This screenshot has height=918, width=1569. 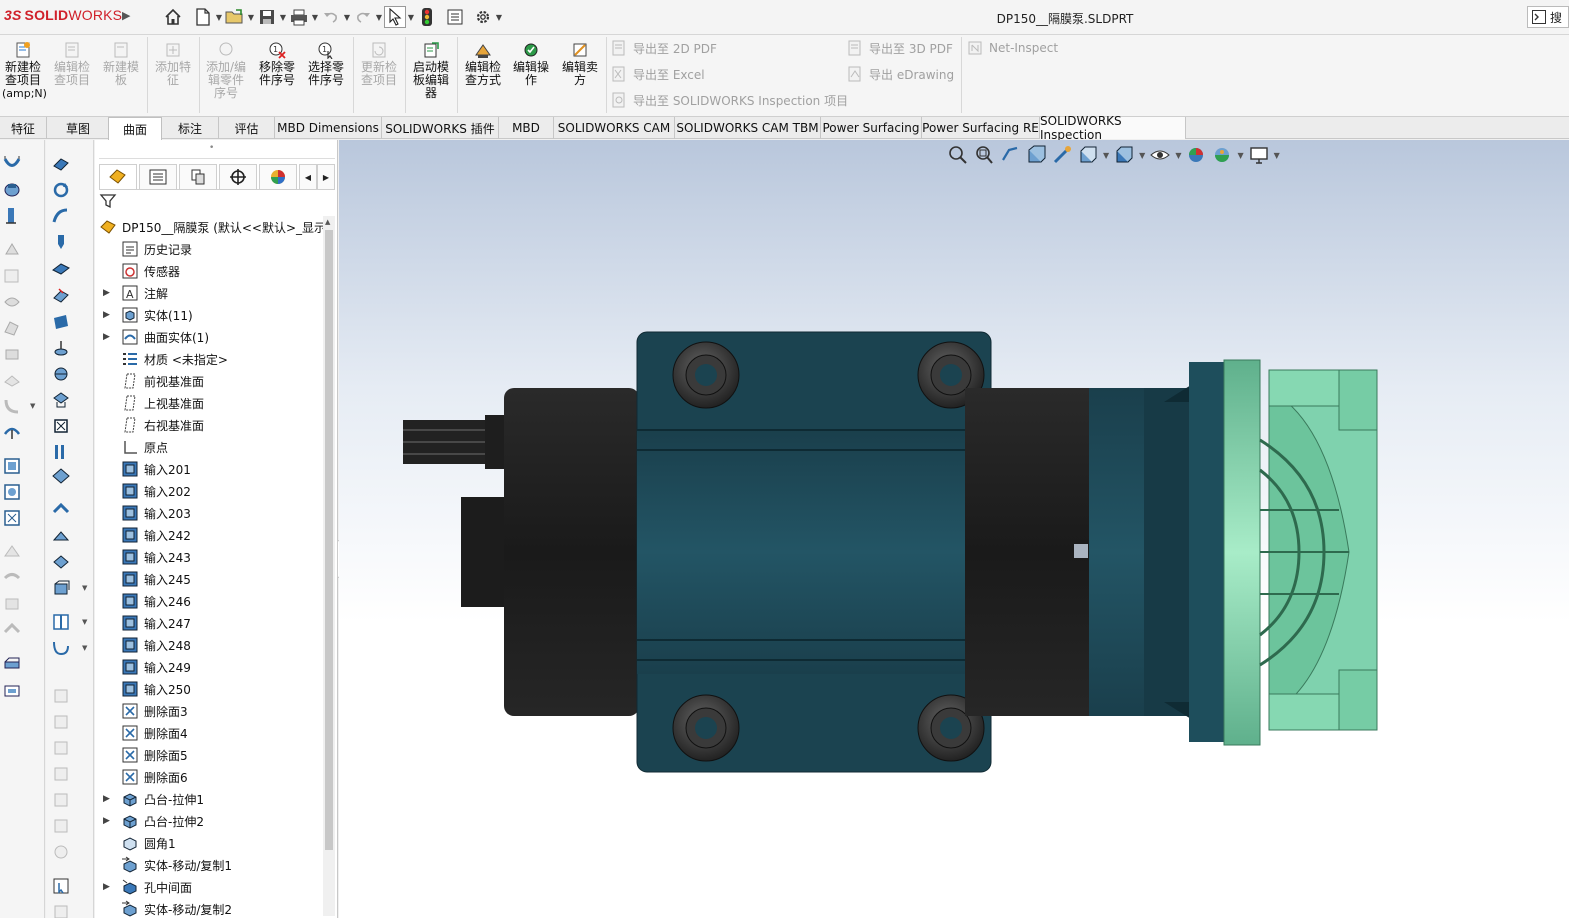 I want to click on replace-face-icon, so click(x=12, y=492).